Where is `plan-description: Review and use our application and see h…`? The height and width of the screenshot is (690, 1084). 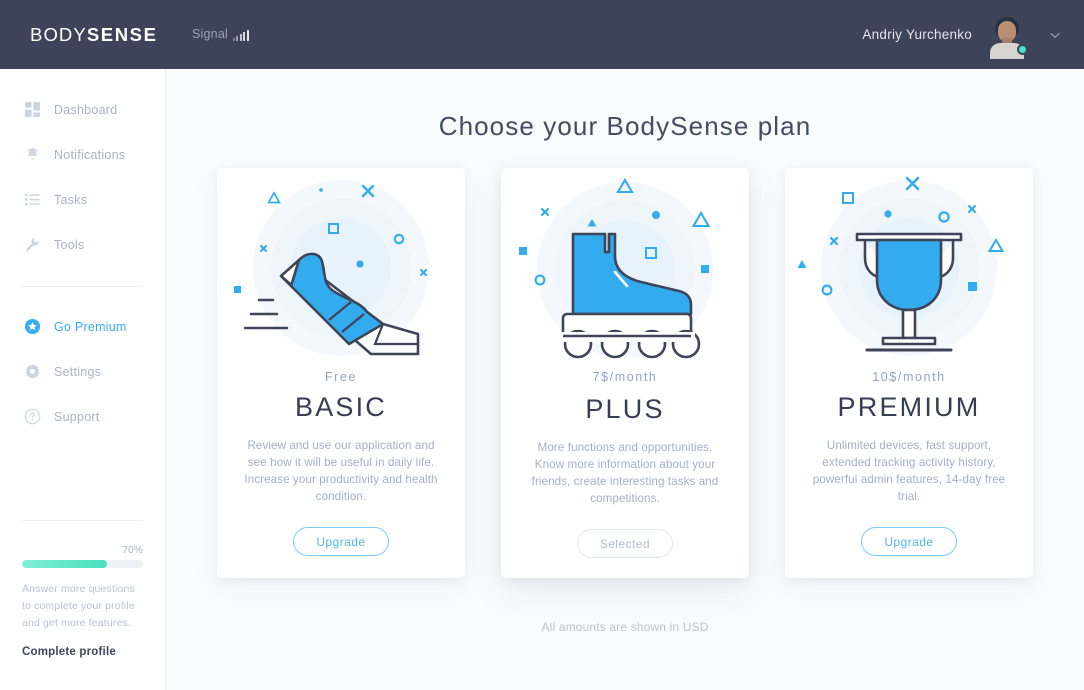 plan-description: Review and use our application and see h… is located at coordinates (341, 471).